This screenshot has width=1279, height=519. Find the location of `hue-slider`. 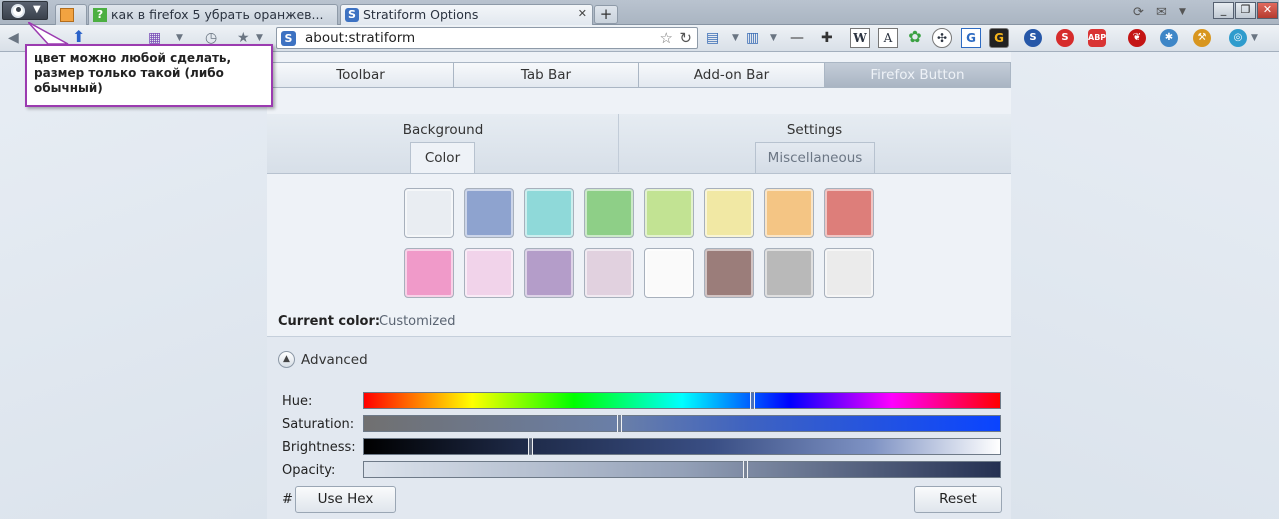

hue-slider is located at coordinates (682, 400).